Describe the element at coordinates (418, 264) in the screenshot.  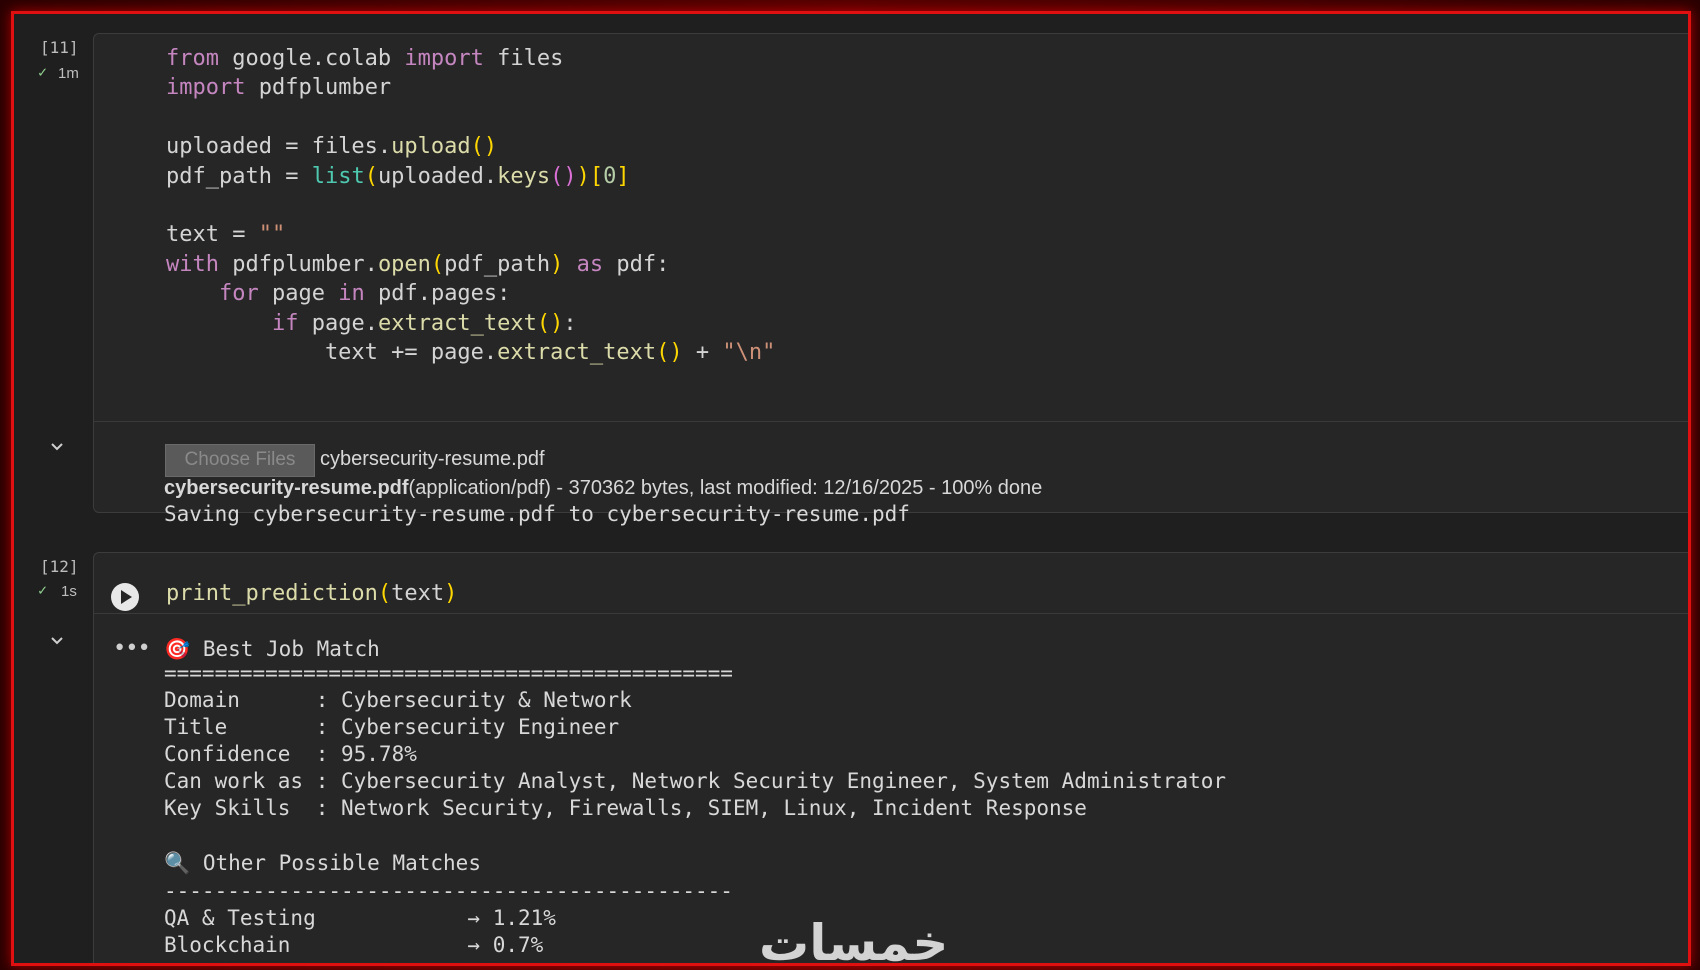
I see `code-line: with pdfplumber.open(pdf_path) as pdf:` at that location.